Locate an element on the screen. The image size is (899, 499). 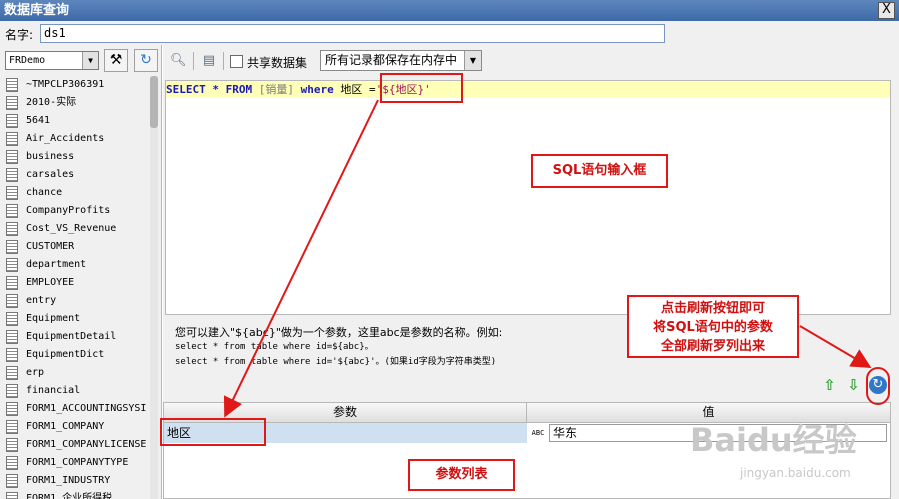
table-list-item: entry is located at coordinates (78, 301).